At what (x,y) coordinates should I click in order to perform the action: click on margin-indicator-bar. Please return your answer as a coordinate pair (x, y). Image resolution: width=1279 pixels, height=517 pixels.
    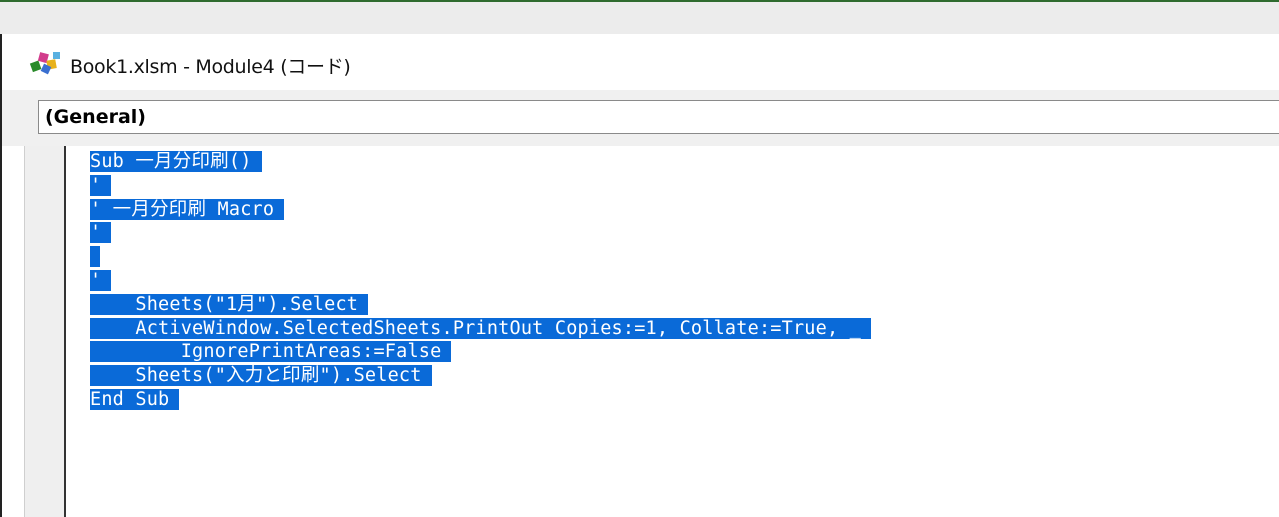
    Looking at the image, I should click on (45, 331).